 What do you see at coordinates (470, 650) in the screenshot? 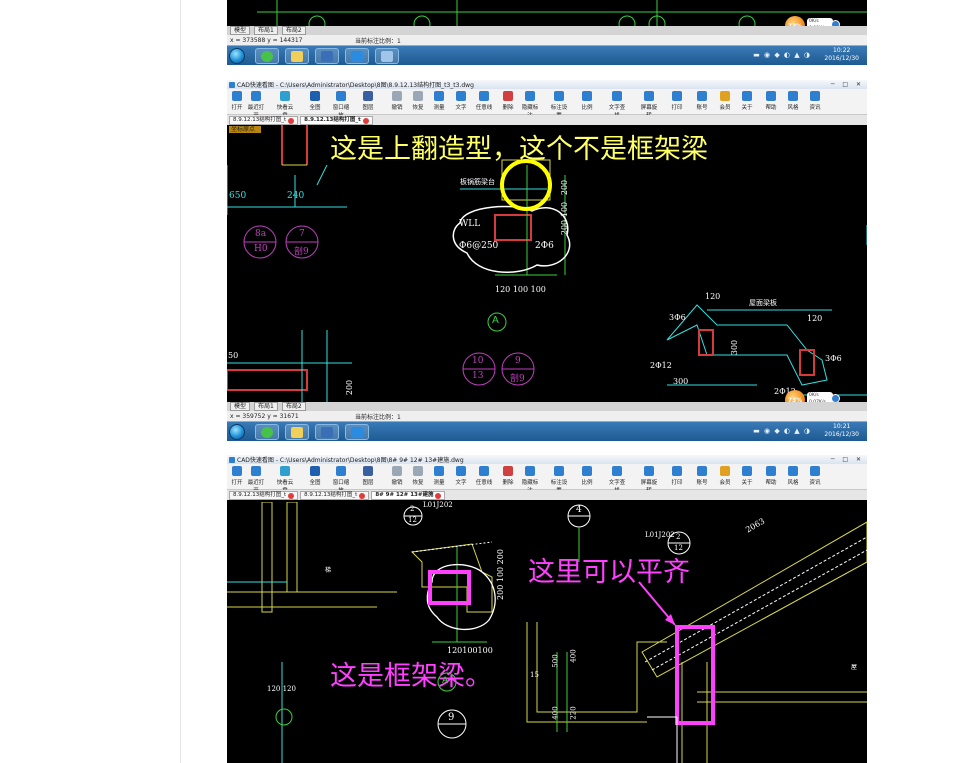
I see `dims-horizontal: 120100100` at bounding box center [470, 650].